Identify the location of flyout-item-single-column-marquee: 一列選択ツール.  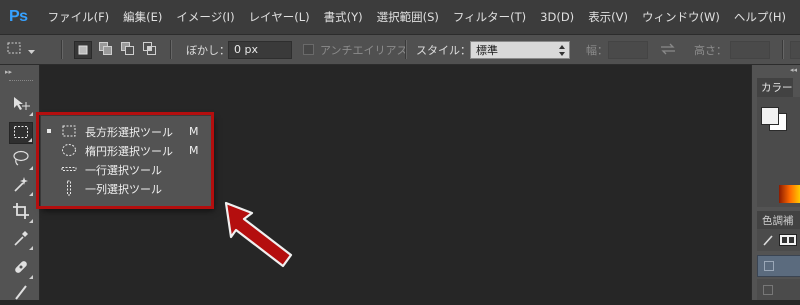
(127, 188).